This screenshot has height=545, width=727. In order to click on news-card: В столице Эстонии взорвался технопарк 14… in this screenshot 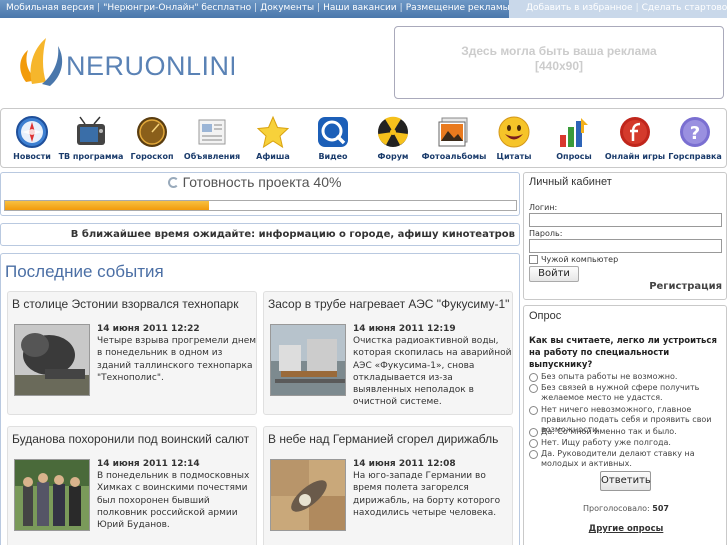, I will do `click(132, 353)`.